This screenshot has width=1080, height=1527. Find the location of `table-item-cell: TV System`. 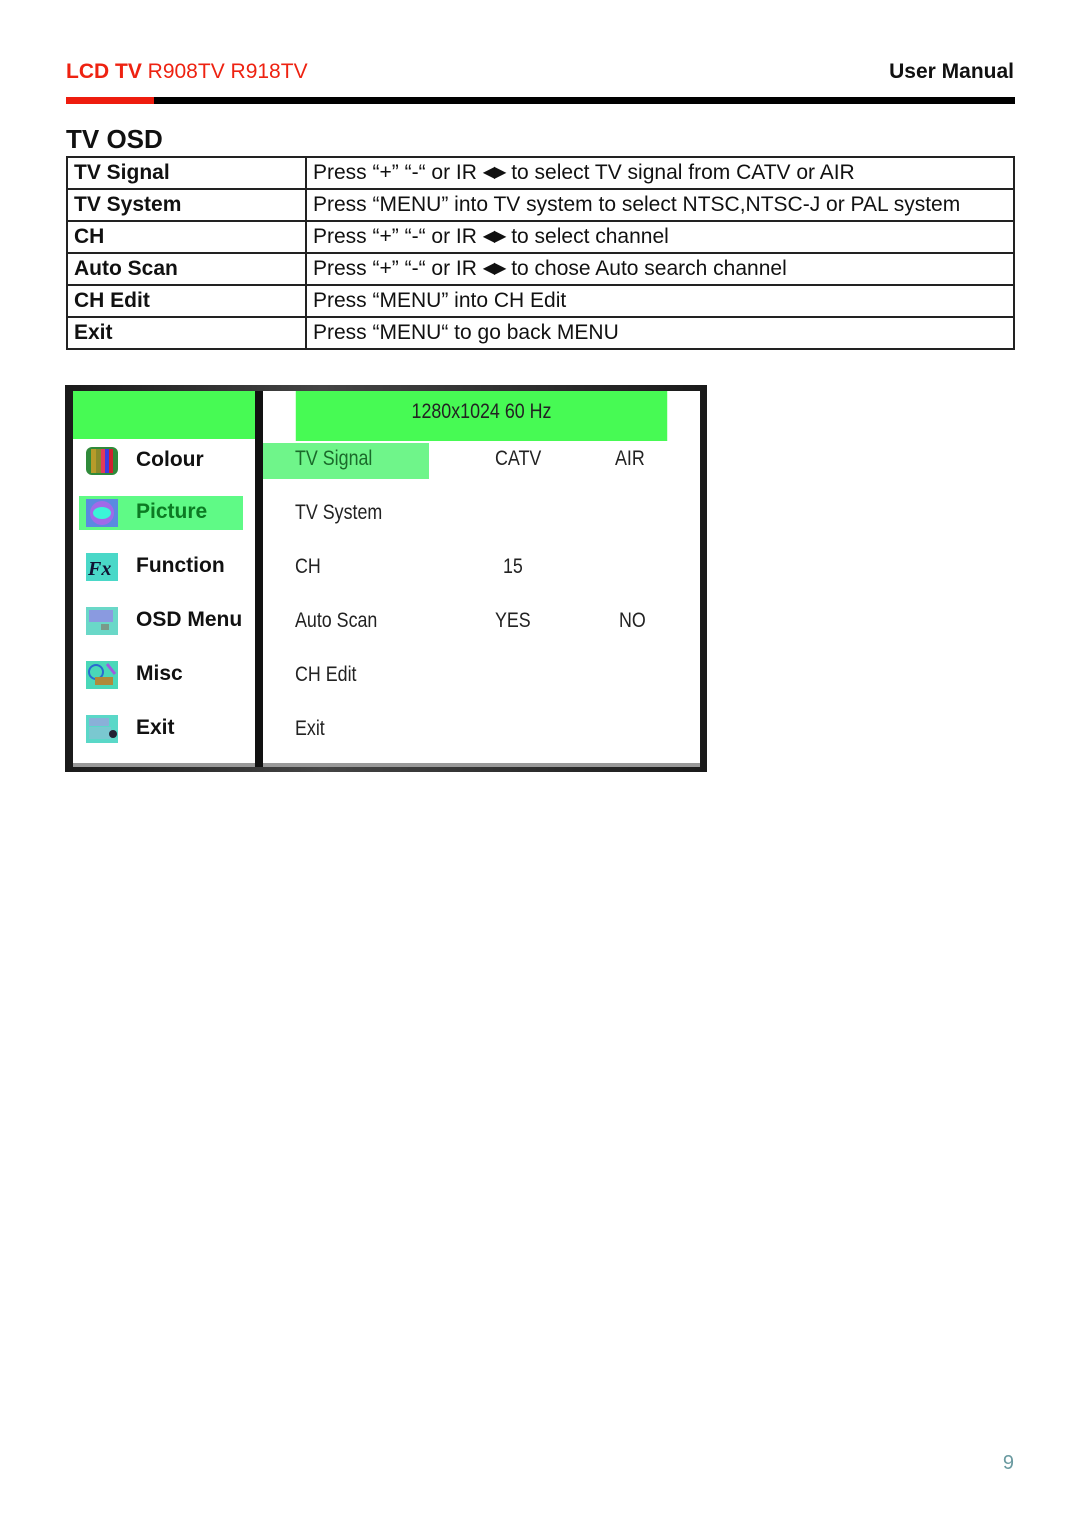

table-item-cell: TV System is located at coordinates (186, 205).